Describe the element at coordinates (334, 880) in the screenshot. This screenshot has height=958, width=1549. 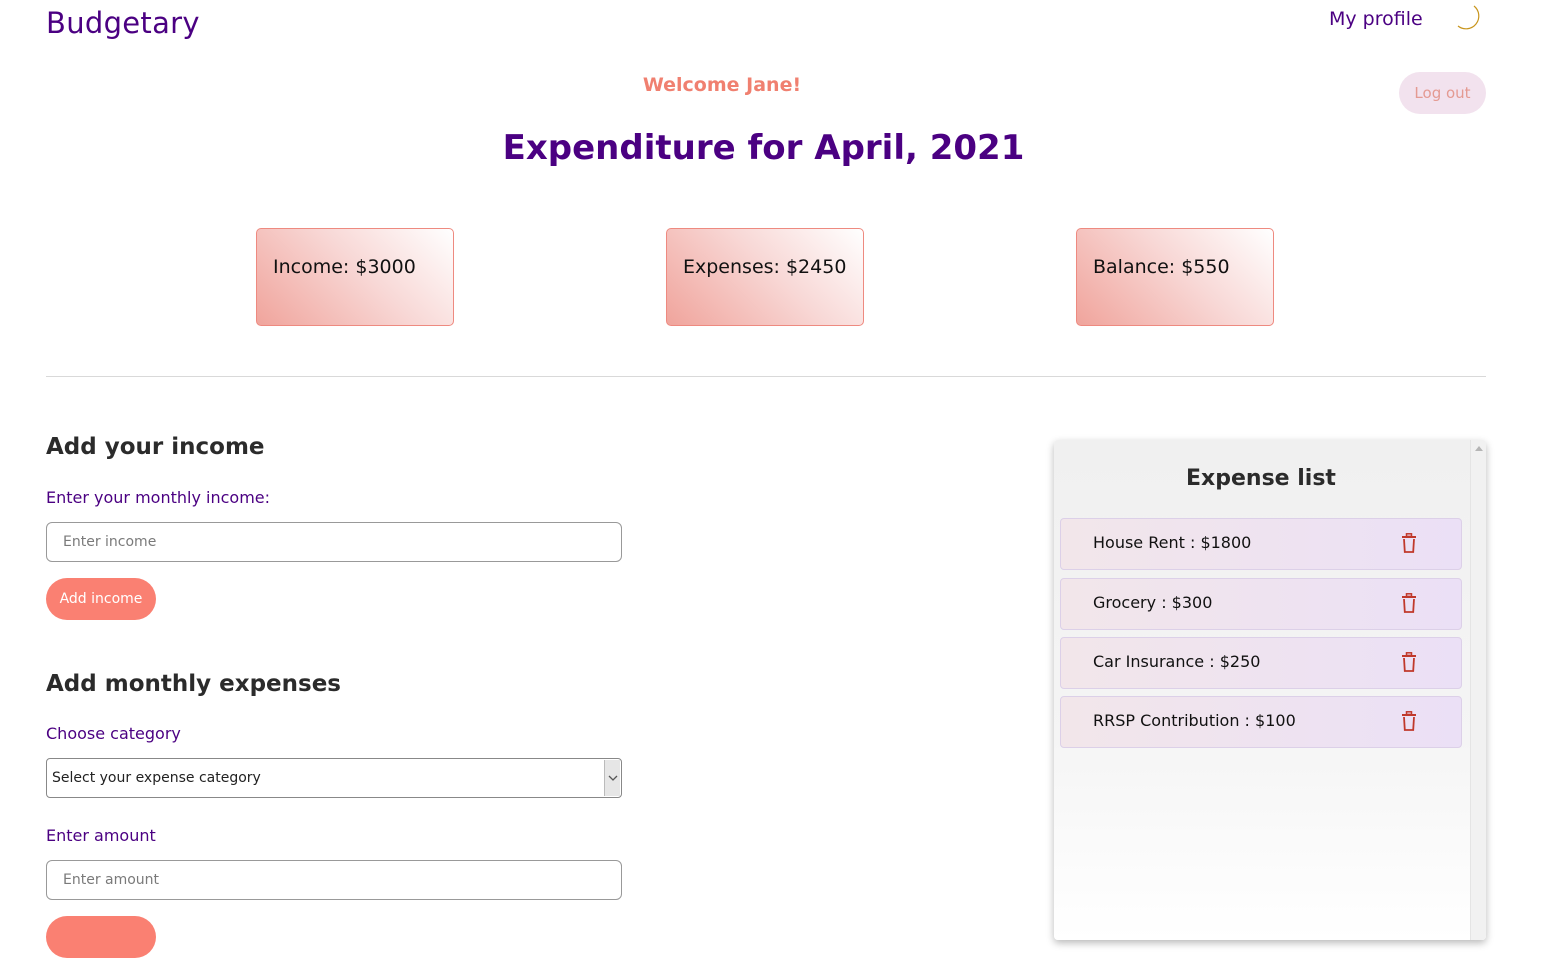
I see `amount-input` at that location.